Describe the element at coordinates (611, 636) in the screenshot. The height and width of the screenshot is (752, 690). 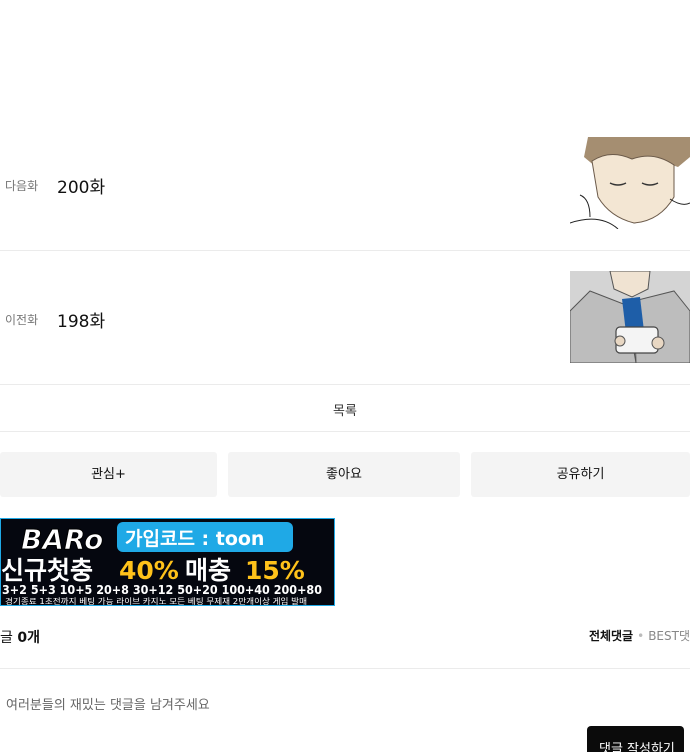
I see `tab-all-comments: 전체댓글` at that location.